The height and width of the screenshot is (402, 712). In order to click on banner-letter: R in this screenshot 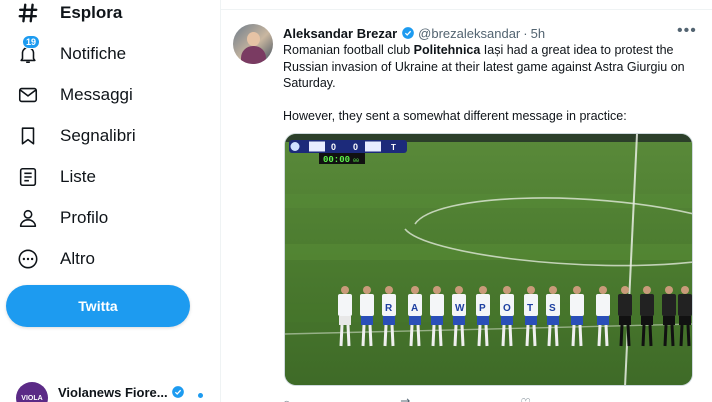, I will do `click(389, 308)`.